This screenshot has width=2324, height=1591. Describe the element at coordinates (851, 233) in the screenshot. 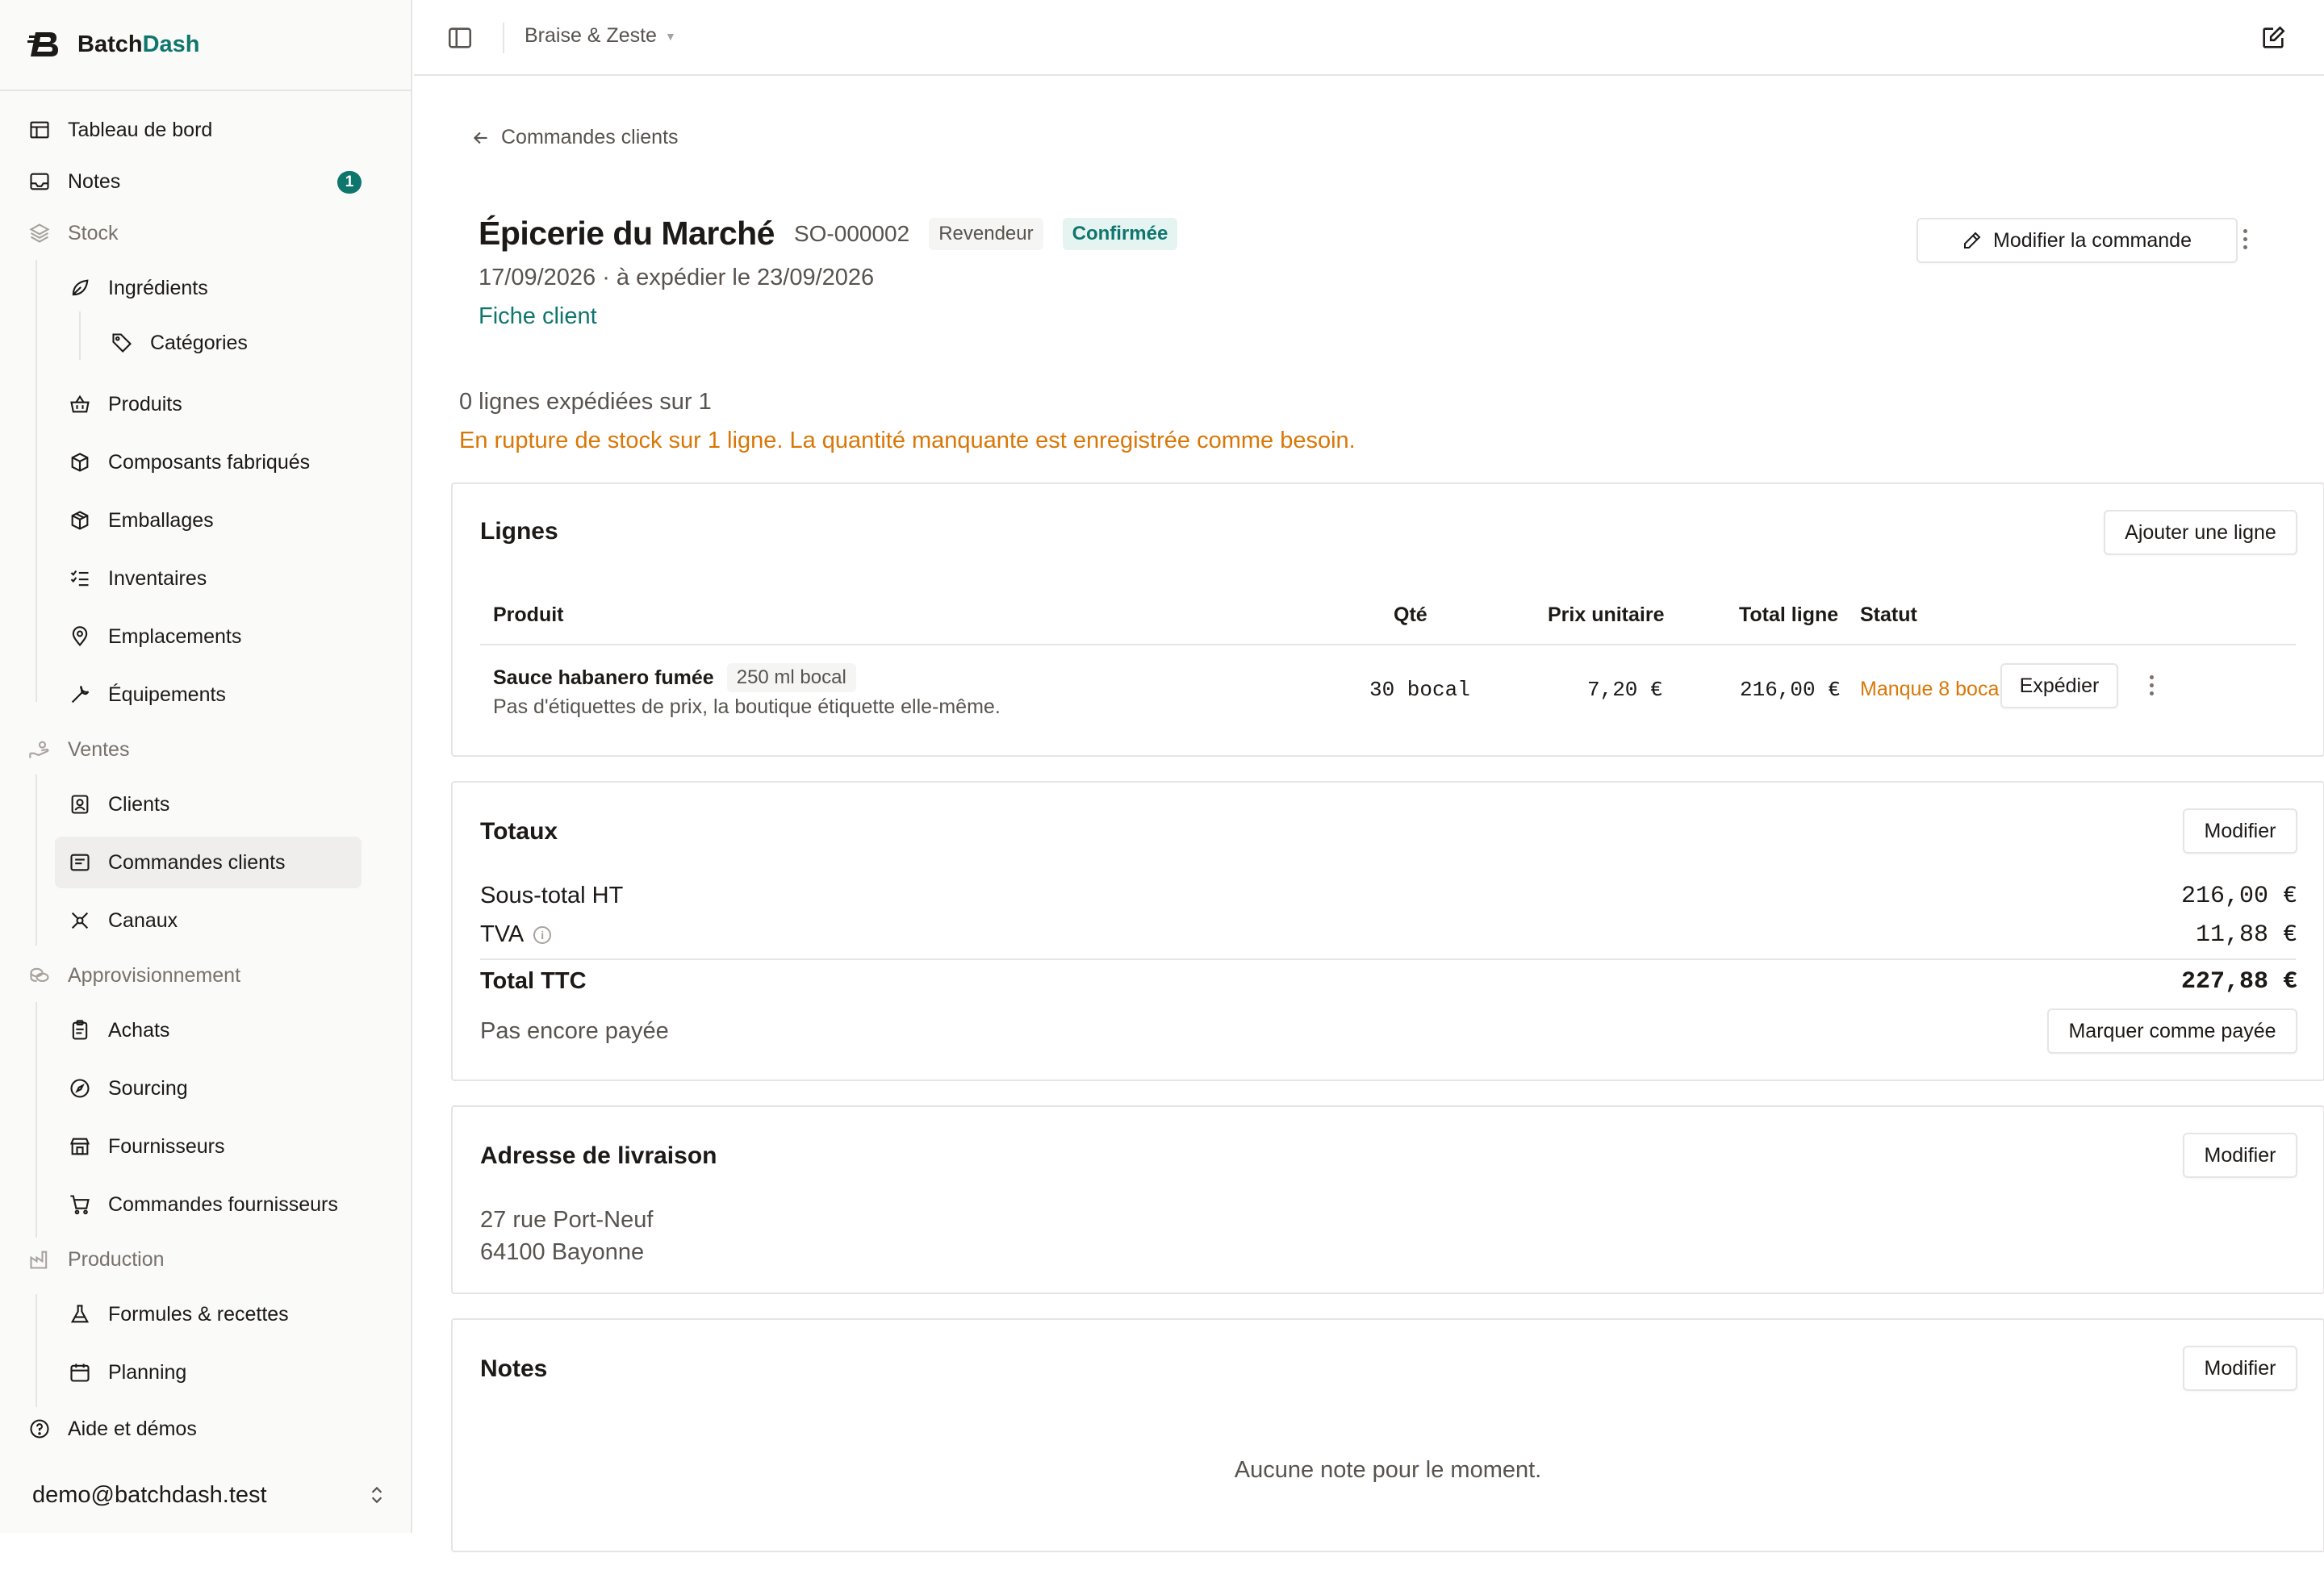

I see `order-reference: SO-000002` at that location.